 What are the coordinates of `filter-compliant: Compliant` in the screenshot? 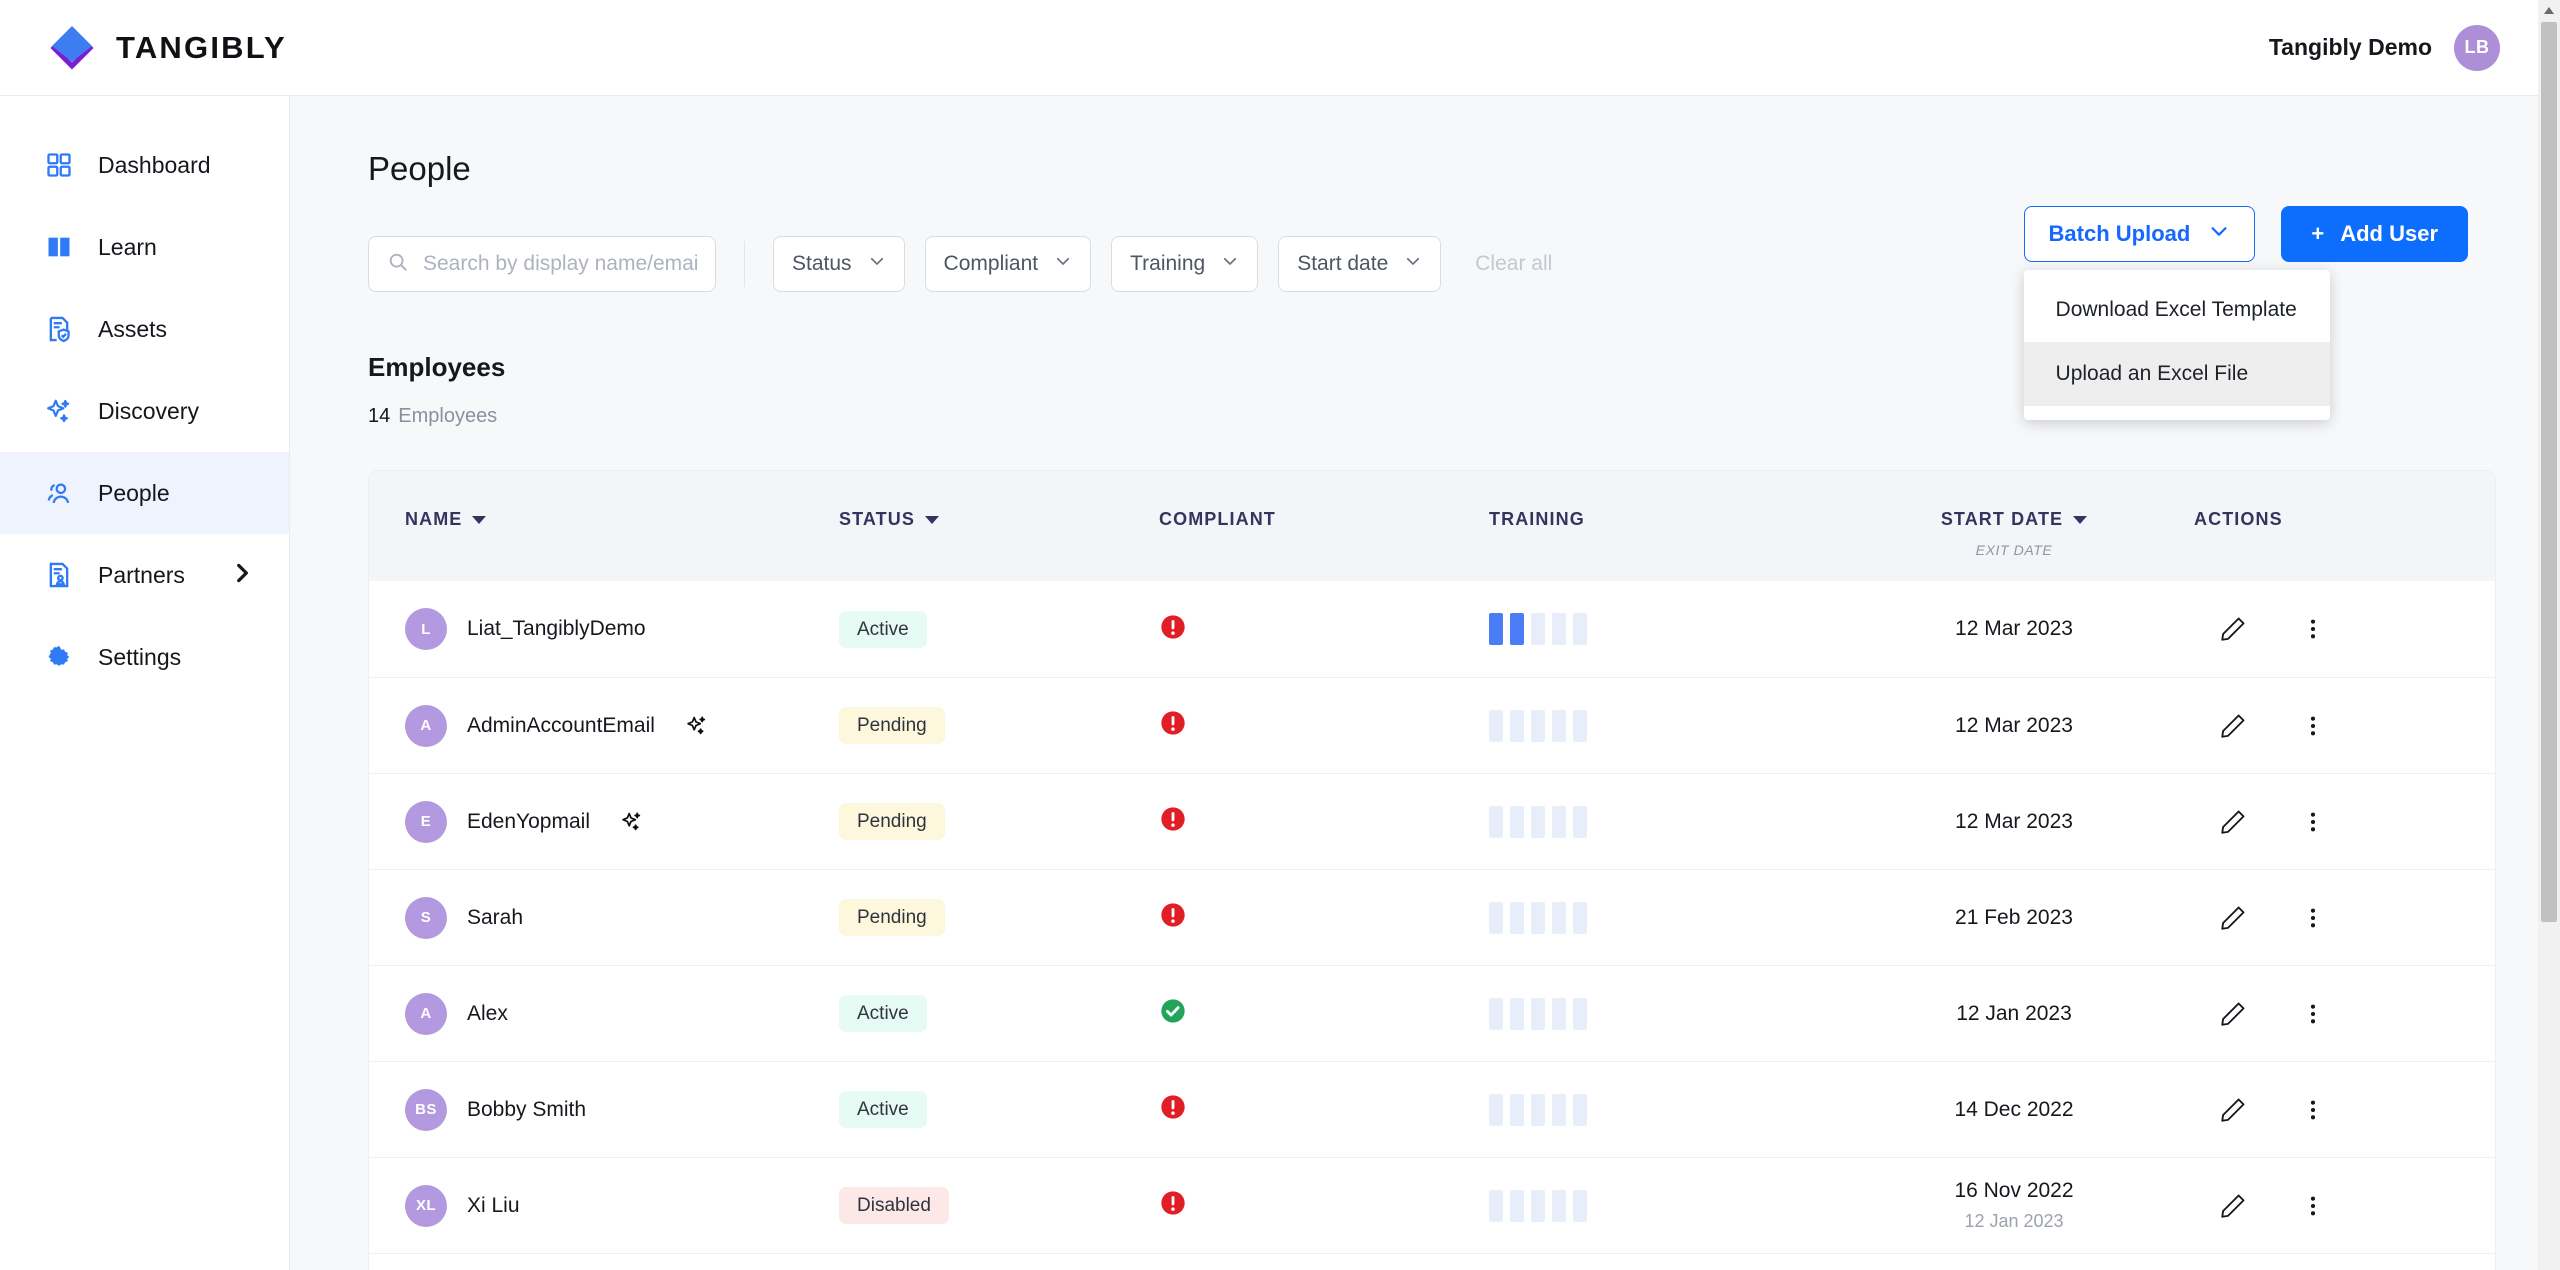 It's located at (1008, 264).